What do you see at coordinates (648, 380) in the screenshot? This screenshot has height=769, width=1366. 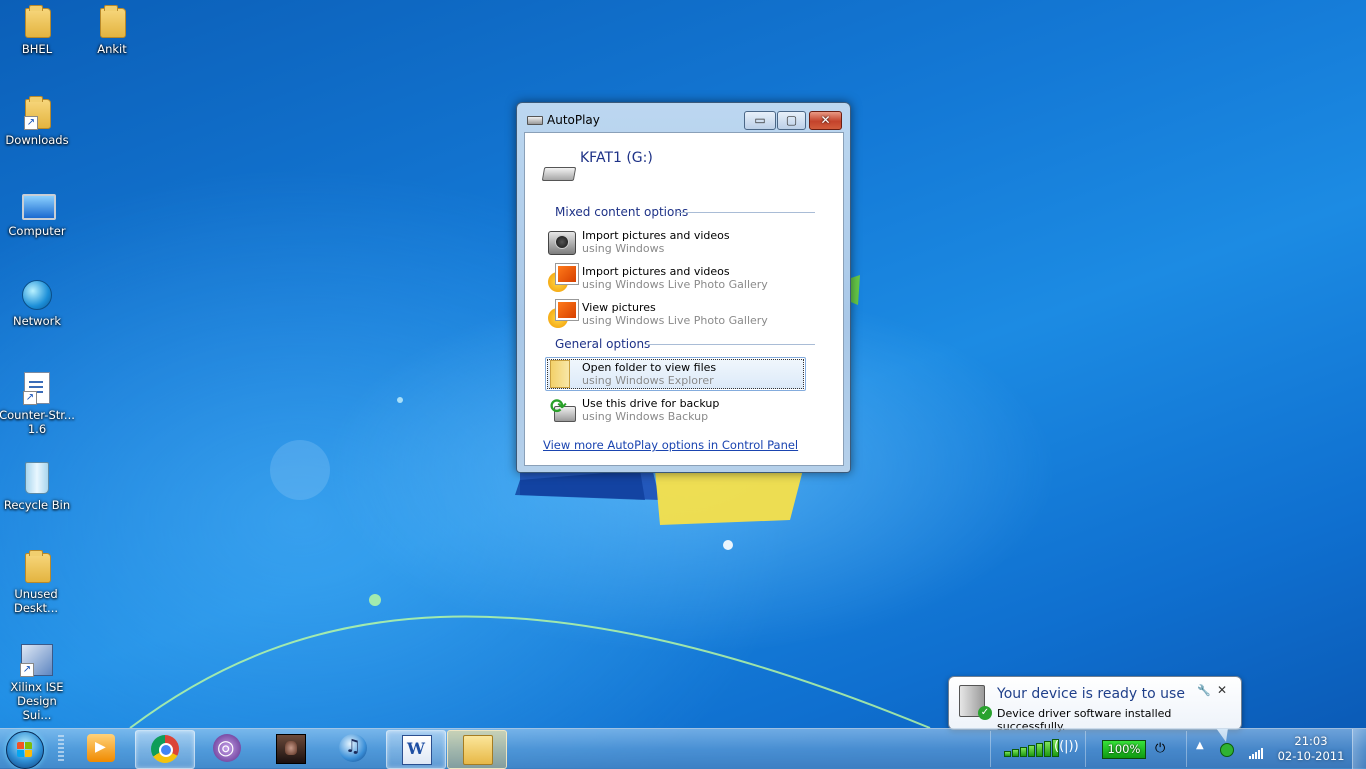 I see `option-sublabel: using Windows Explorer` at bounding box center [648, 380].